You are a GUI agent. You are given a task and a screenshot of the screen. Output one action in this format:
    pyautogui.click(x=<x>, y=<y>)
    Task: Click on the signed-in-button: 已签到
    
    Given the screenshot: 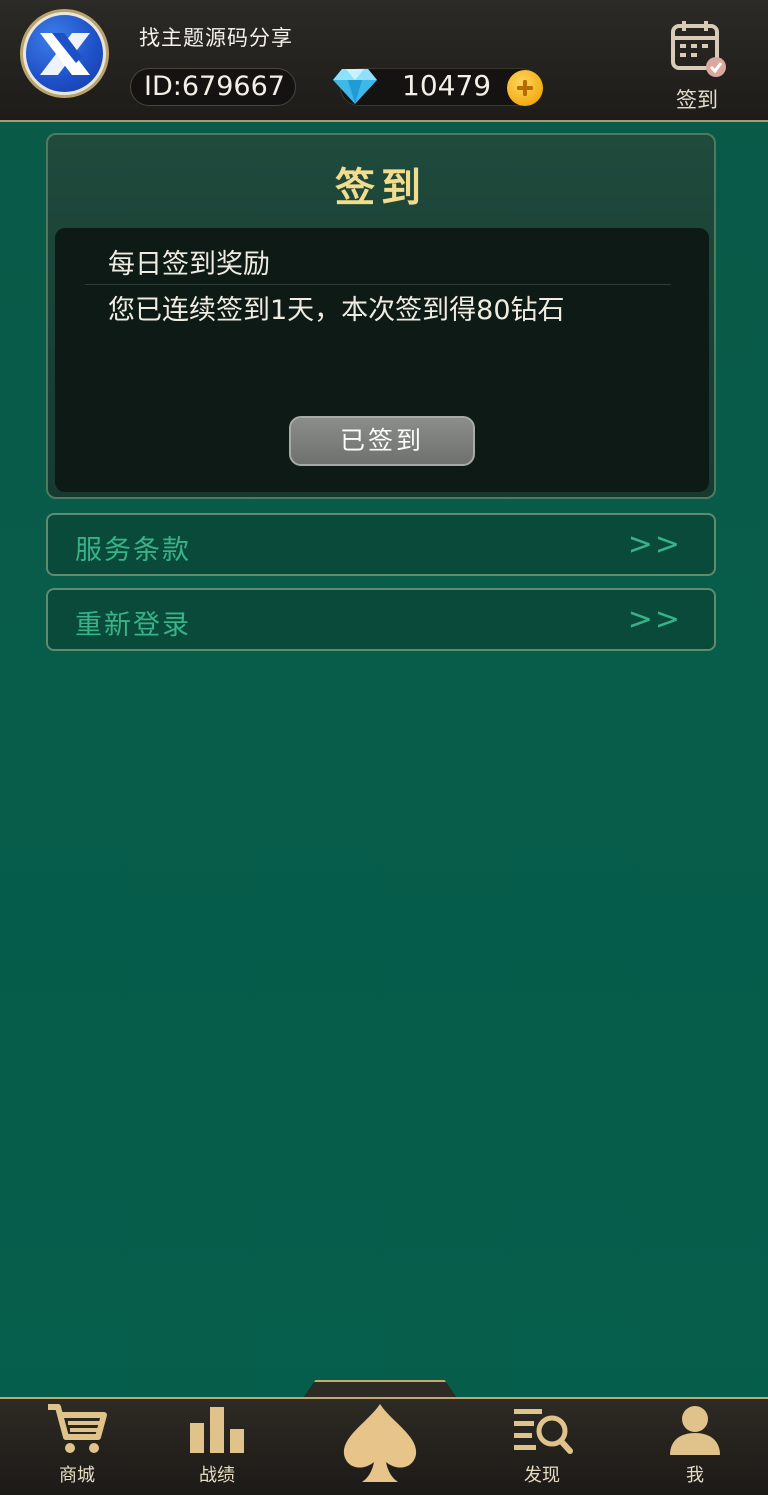 What is the action you would take?
    pyautogui.click(x=382, y=441)
    